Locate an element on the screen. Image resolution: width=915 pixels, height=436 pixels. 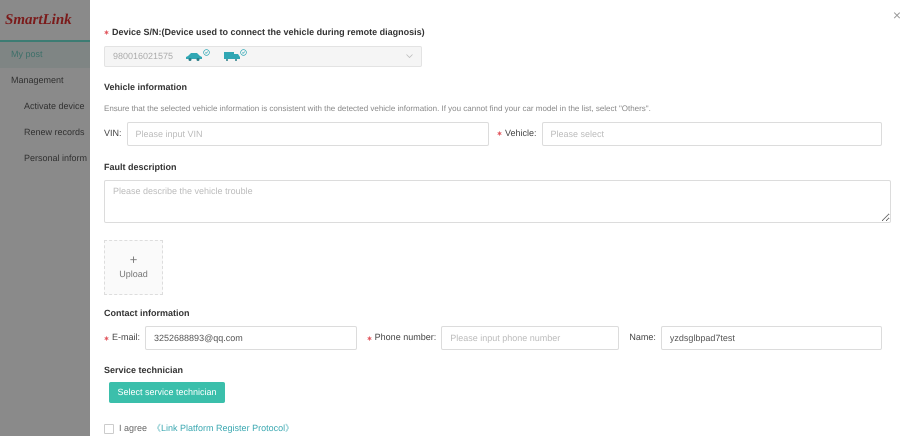
agree-checkbox is located at coordinates (109, 429).